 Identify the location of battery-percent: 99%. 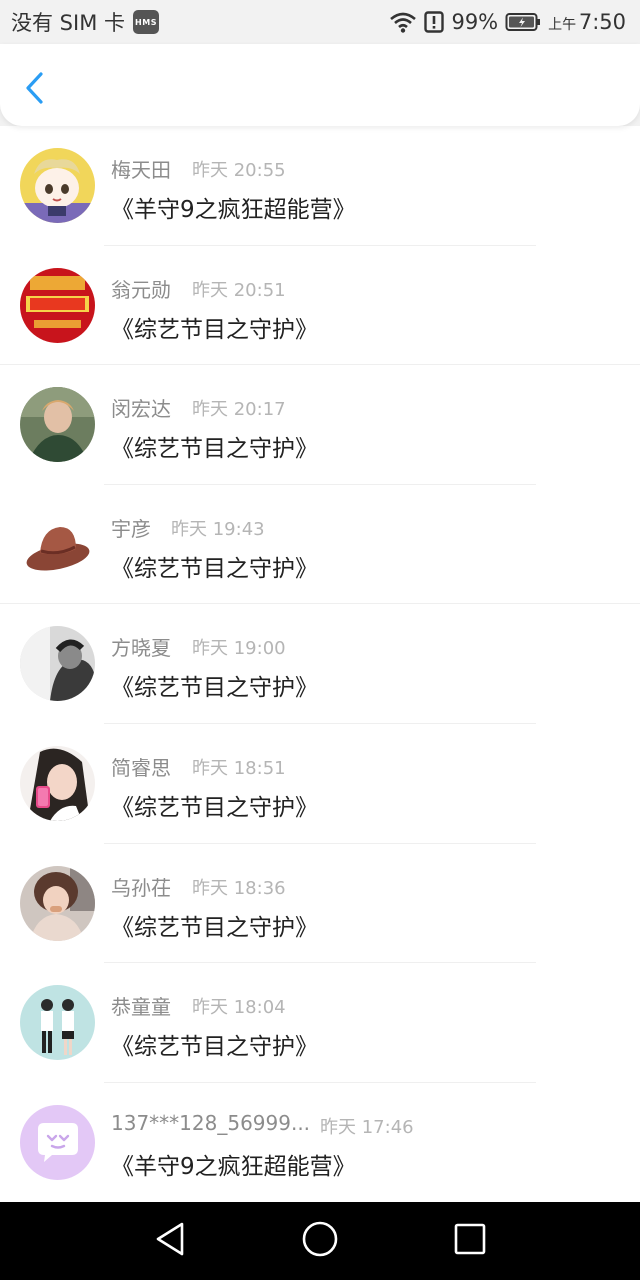
(475, 22).